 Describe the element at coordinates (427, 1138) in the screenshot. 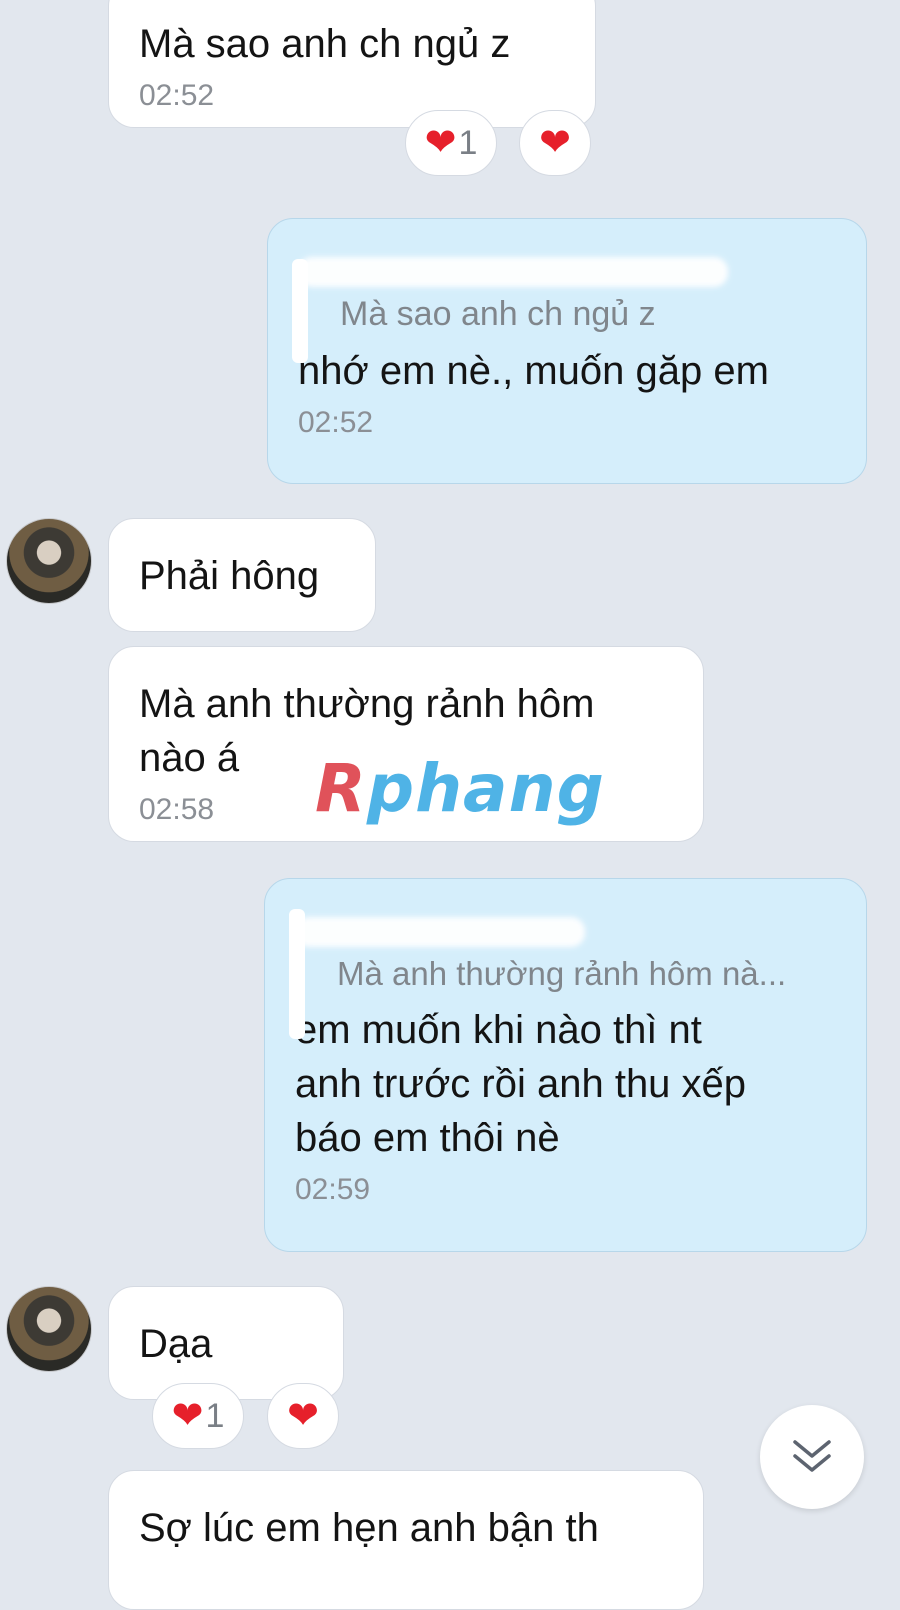

I see `message-text-line: báo em thôi nè` at that location.